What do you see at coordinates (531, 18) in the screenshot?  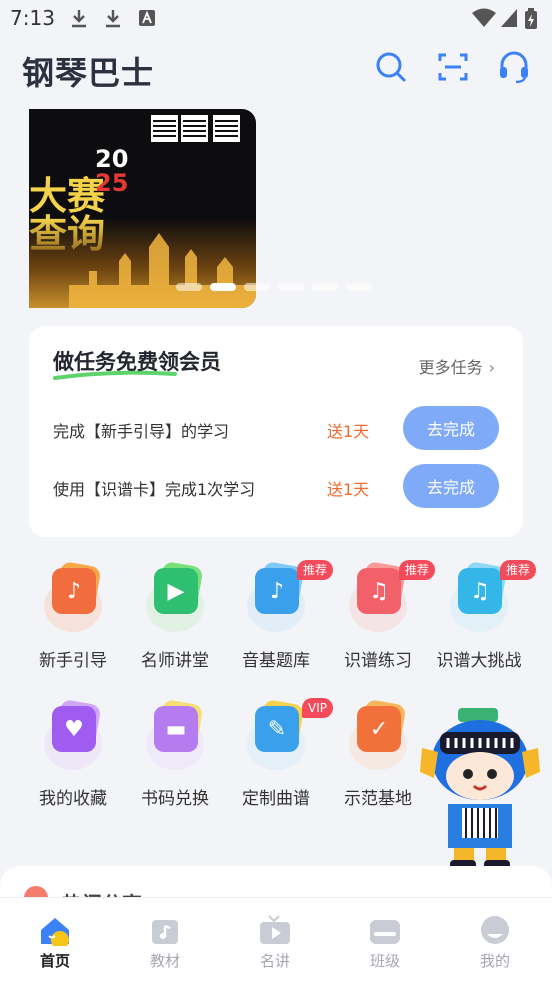 I see `battery-charging-icon` at bounding box center [531, 18].